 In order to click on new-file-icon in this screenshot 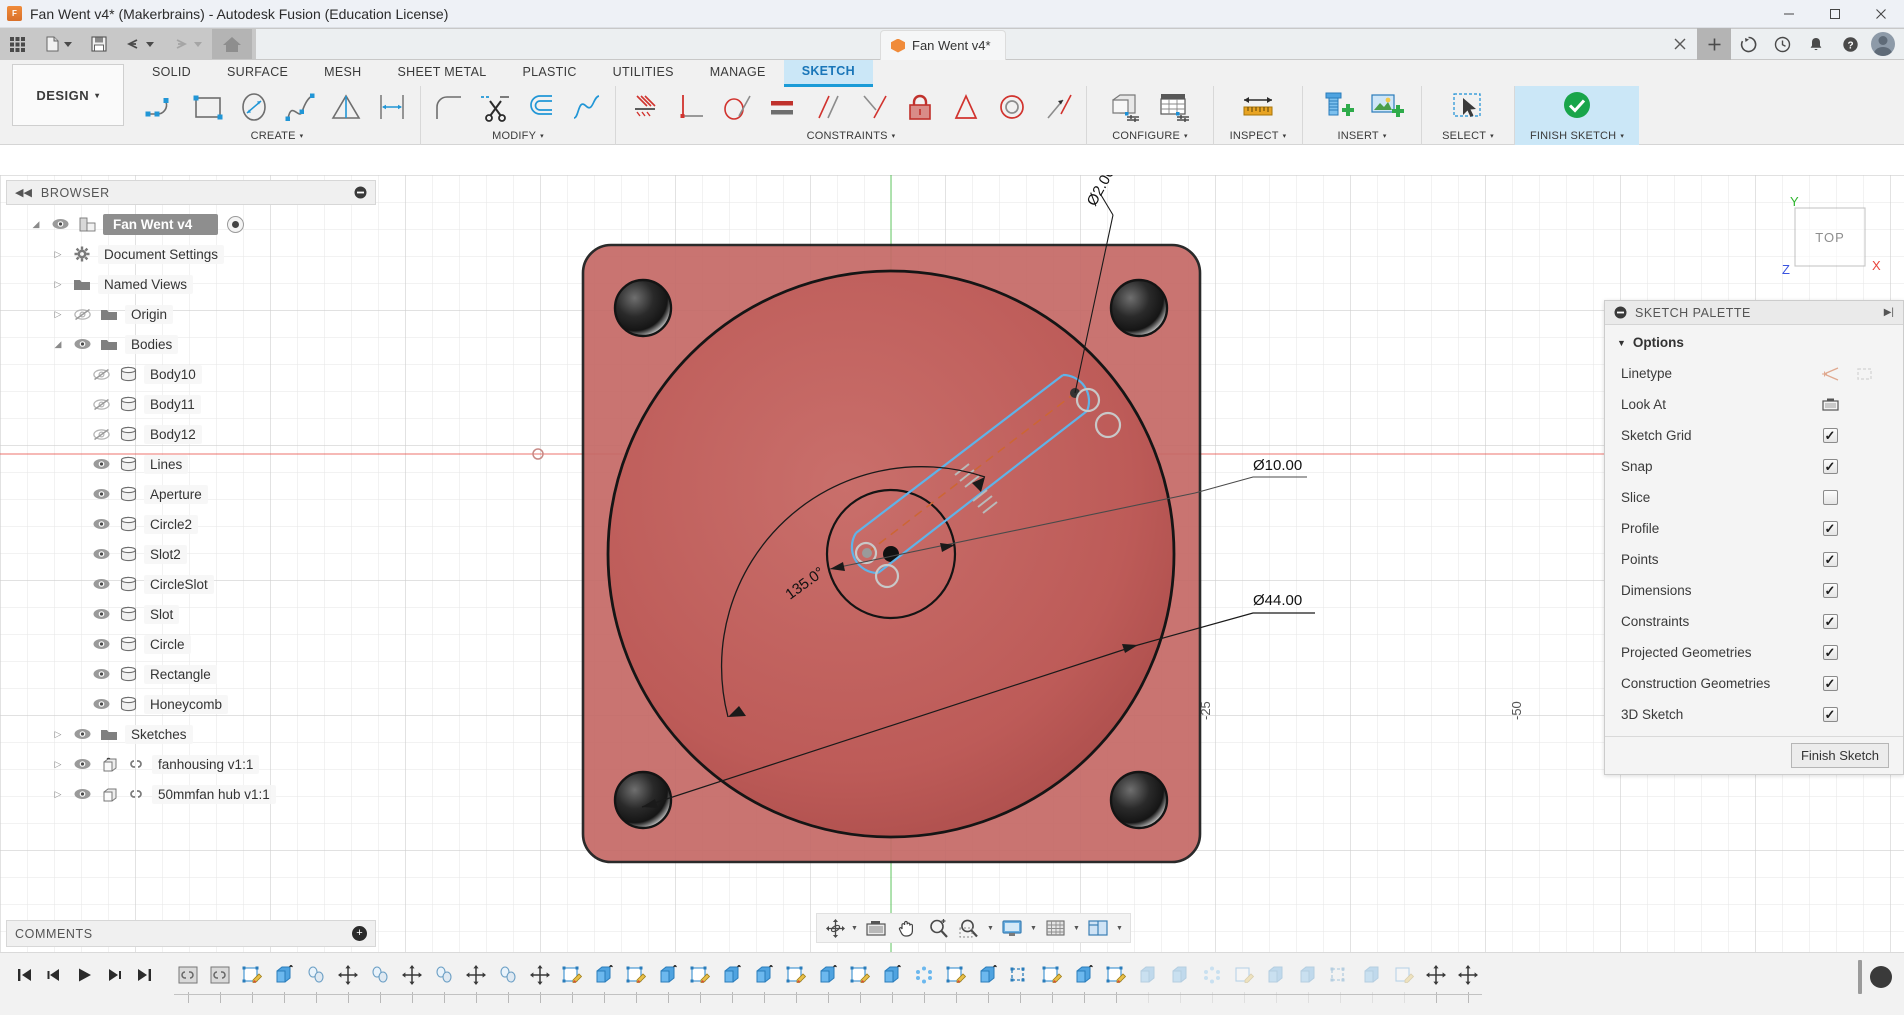, I will do `click(58, 44)`.